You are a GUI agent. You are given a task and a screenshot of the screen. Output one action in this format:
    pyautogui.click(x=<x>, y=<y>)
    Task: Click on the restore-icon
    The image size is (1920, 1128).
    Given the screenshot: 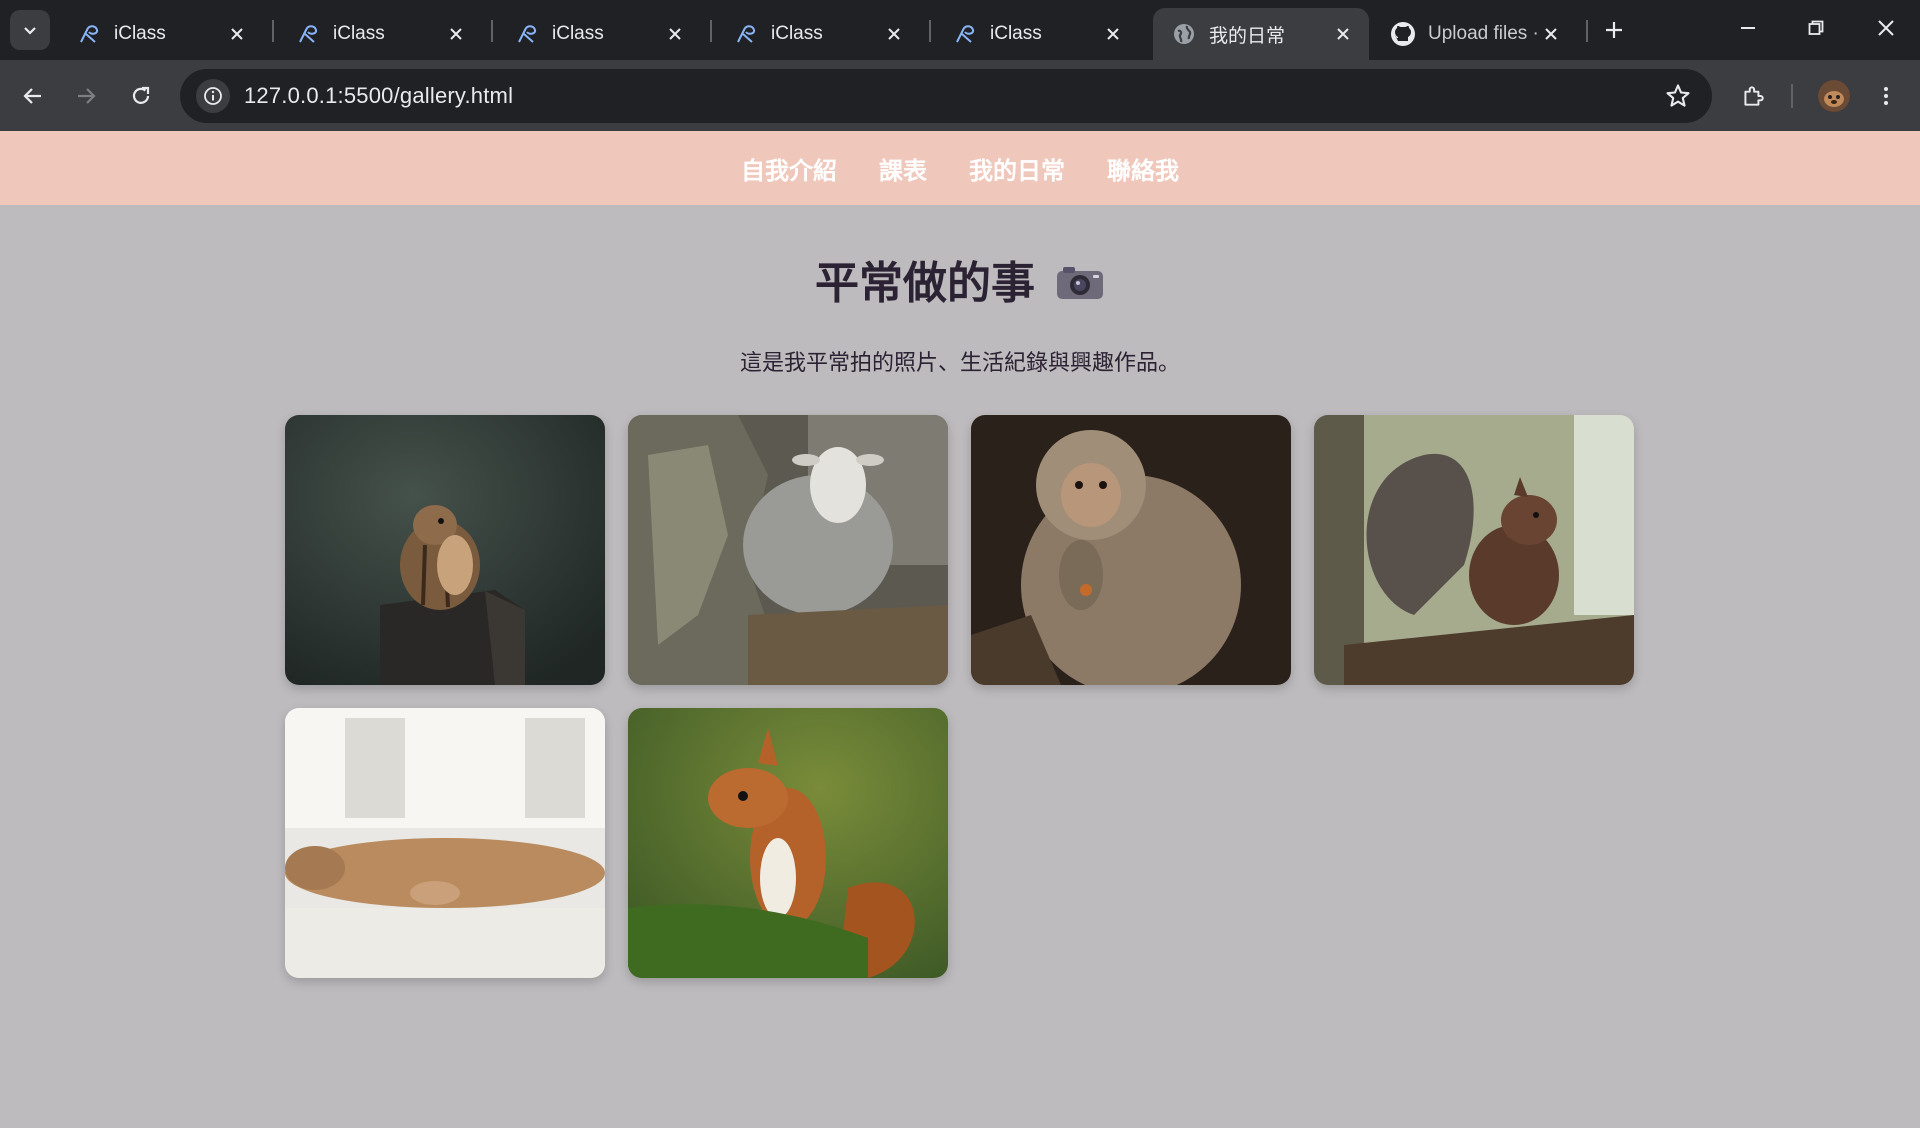 What is the action you would take?
    pyautogui.click(x=1816, y=27)
    